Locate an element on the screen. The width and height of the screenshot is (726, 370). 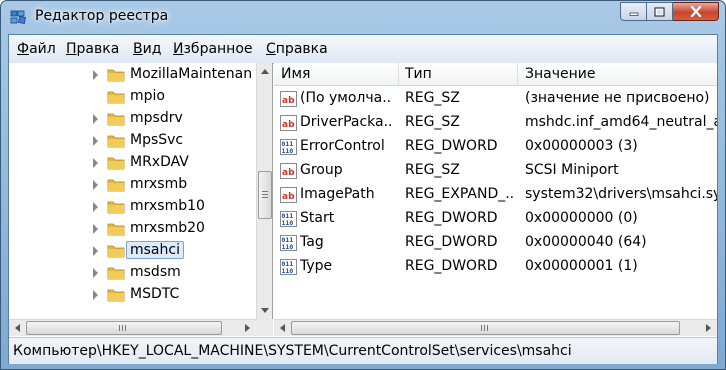
tree-item: msdsm is located at coordinates (131, 273).